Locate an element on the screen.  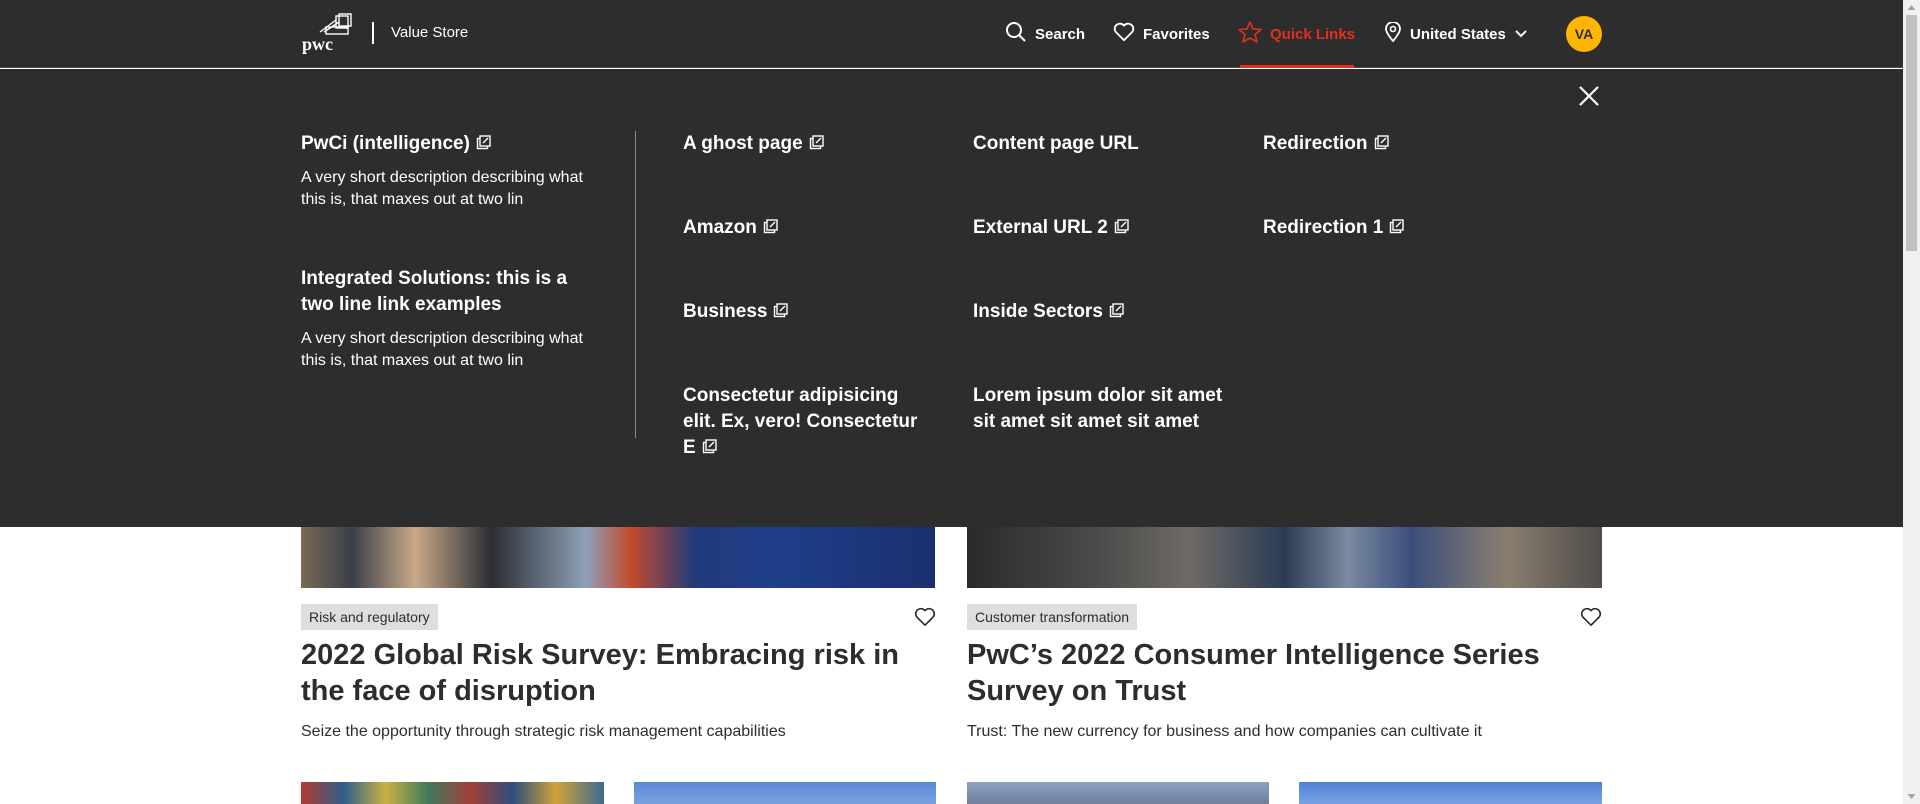
quick-link-label: Redirection is located at coordinates (1315, 143).